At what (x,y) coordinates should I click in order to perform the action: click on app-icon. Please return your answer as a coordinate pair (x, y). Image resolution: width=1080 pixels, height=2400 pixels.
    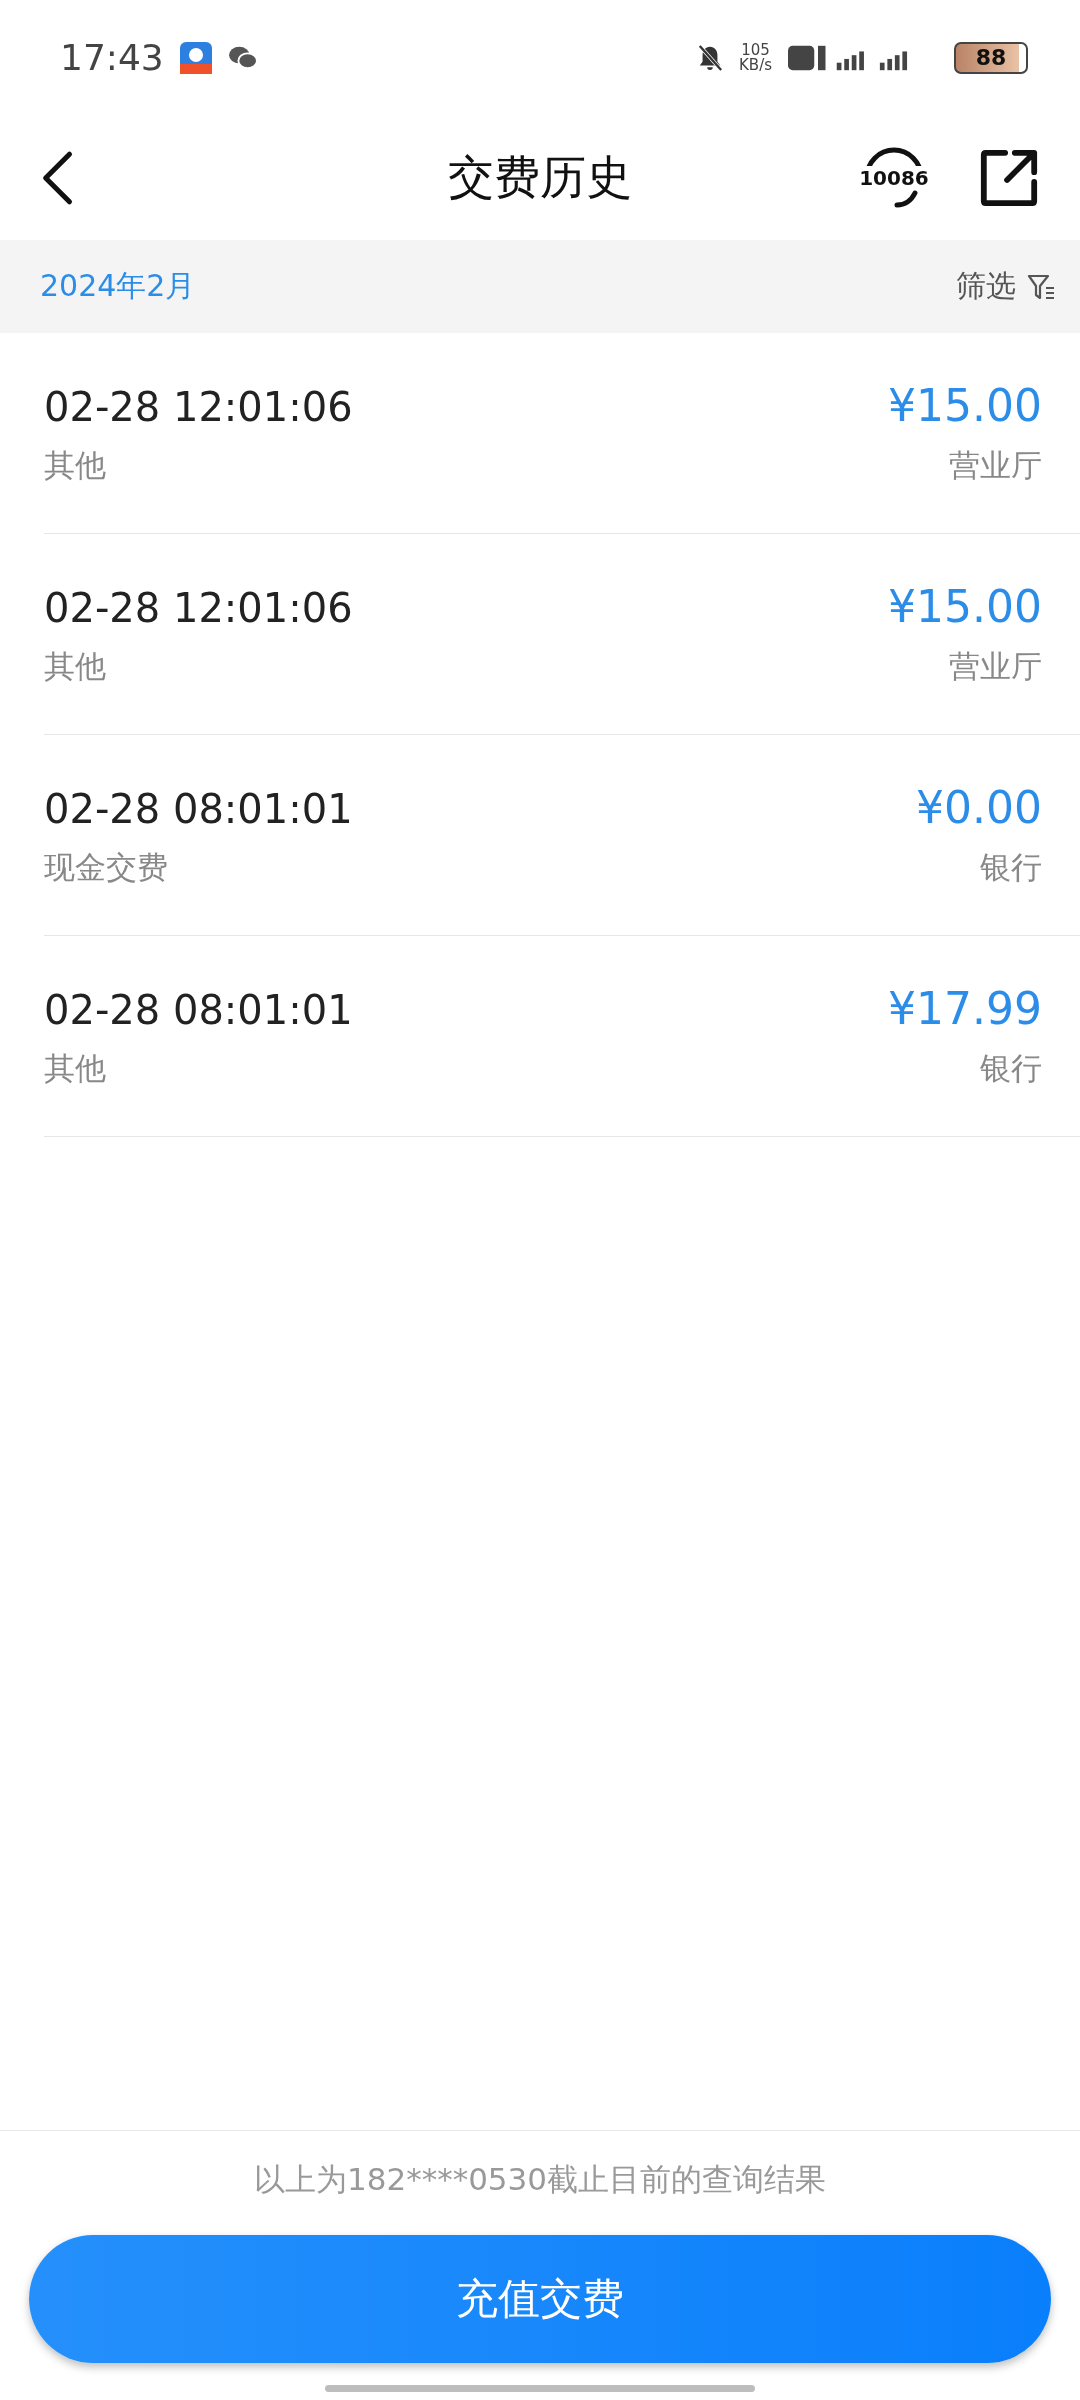
    Looking at the image, I should click on (195, 57).